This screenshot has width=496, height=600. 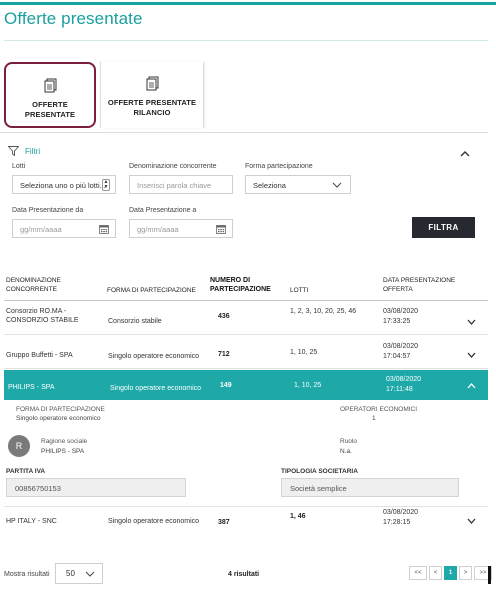 What do you see at coordinates (73, 18) in the screenshot?
I see `page-title: Offerte presentate` at bounding box center [73, 18].